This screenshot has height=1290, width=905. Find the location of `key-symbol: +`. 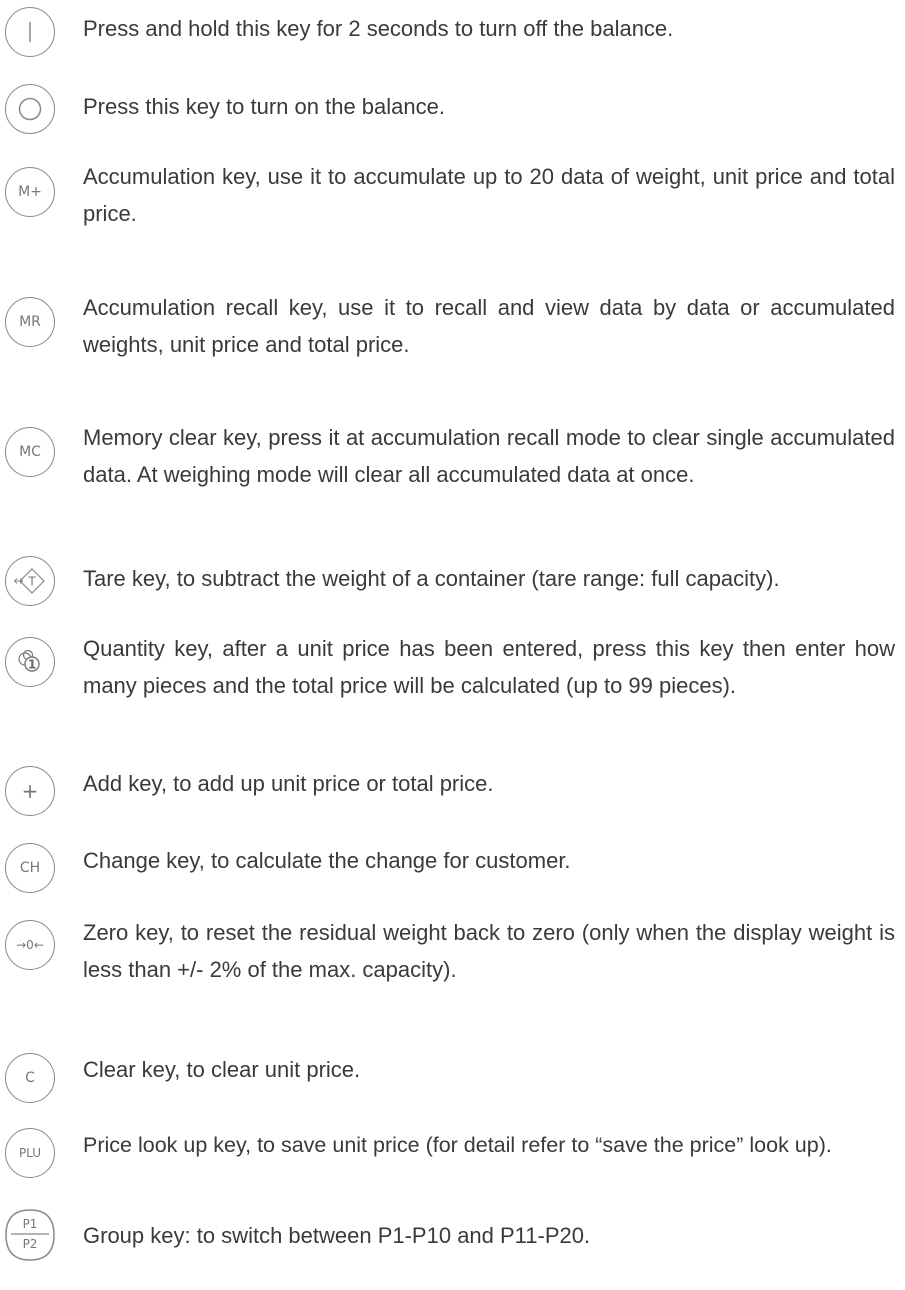

key-symbol: + is located at coordinates (30, 791).